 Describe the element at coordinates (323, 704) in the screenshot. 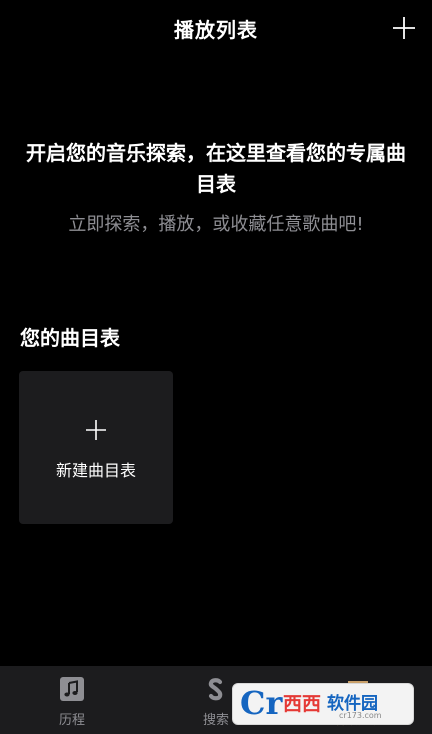

I see `watermark-logo: Cr 西西 软件园 cr173.com` at that location.